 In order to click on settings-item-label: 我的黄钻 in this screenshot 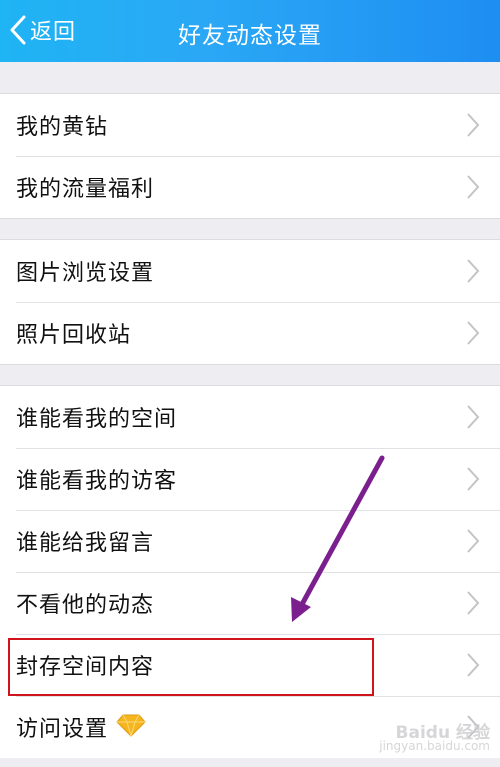, I will do `click(62, 127)`.